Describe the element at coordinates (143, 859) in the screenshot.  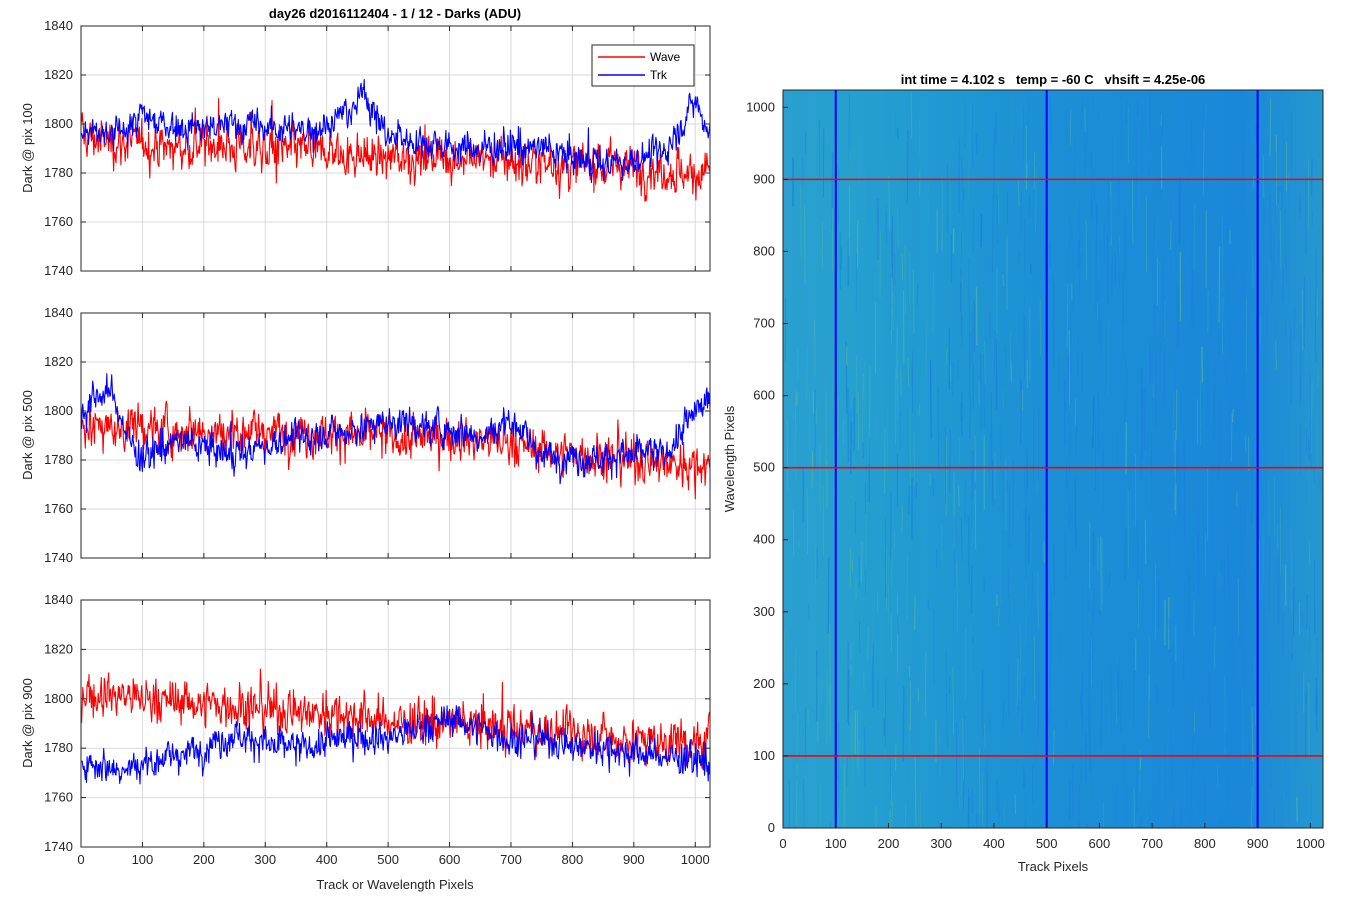
I see `x-tick-label: 100` at that location.